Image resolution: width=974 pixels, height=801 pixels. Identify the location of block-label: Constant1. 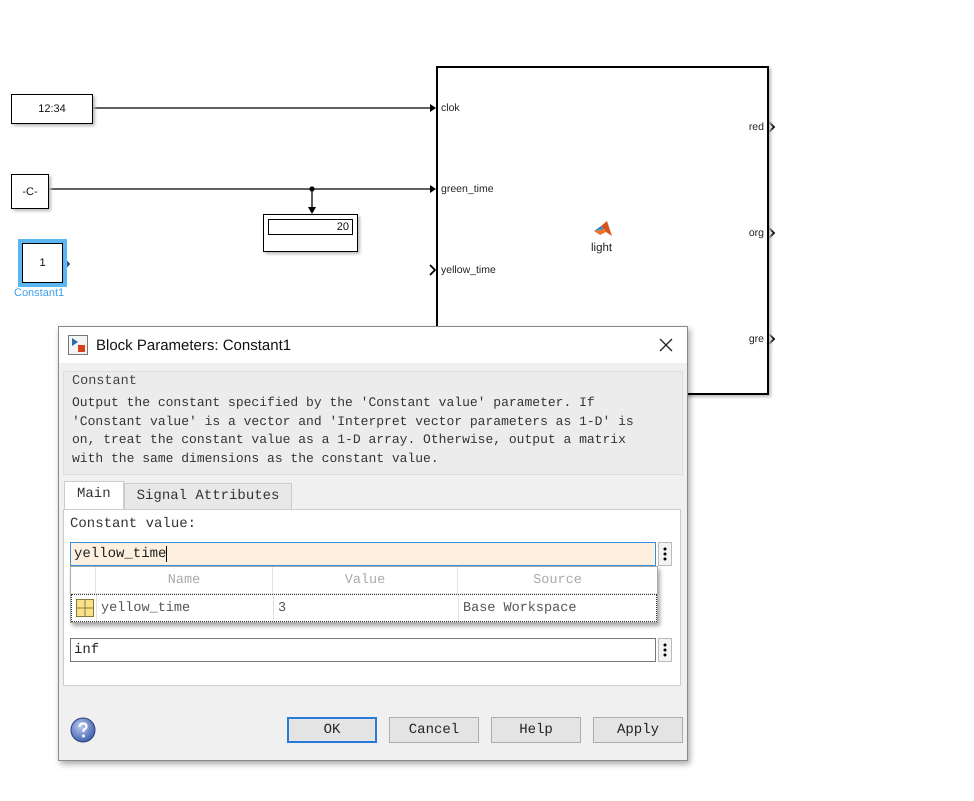
(39, 293).